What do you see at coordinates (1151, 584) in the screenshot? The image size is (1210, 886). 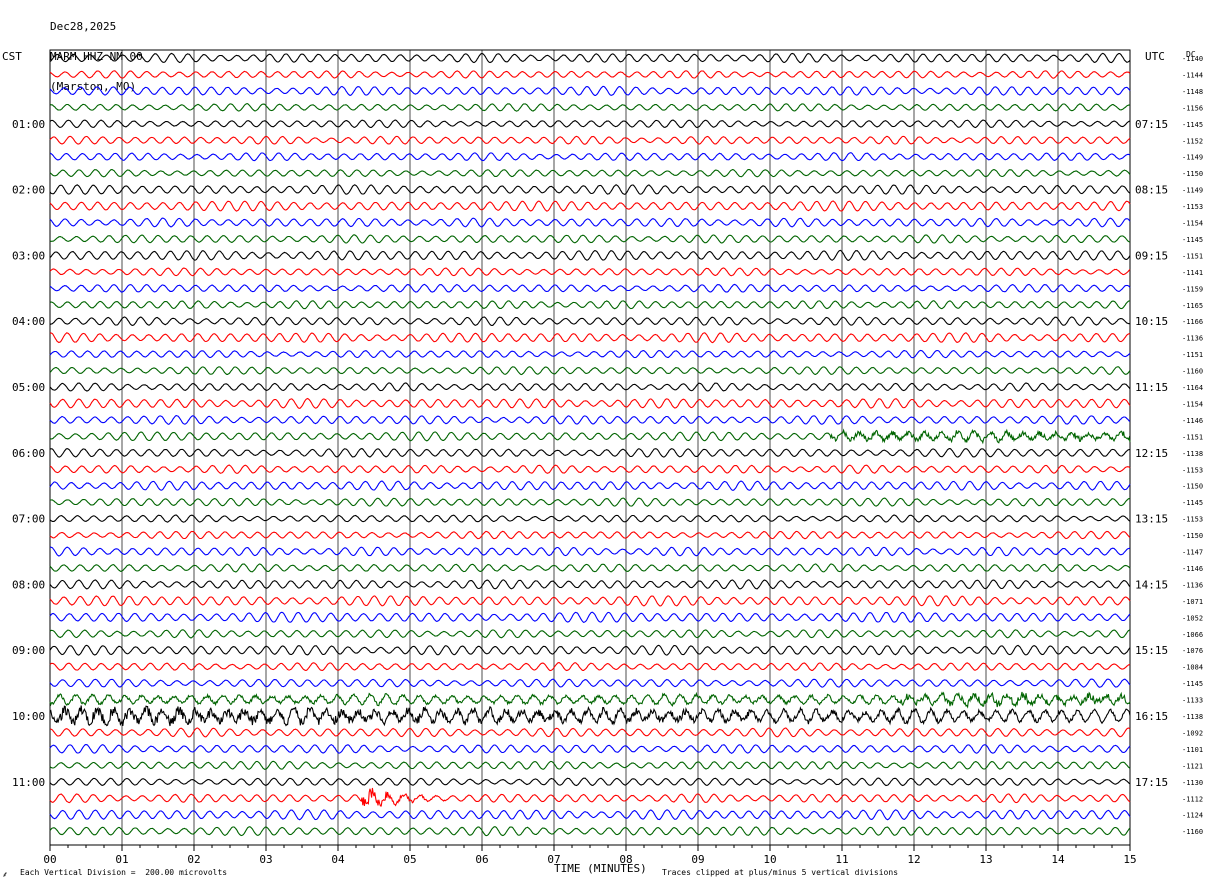 I see `utc-hour-label: 14:15` at bounding box center [1151, 584].